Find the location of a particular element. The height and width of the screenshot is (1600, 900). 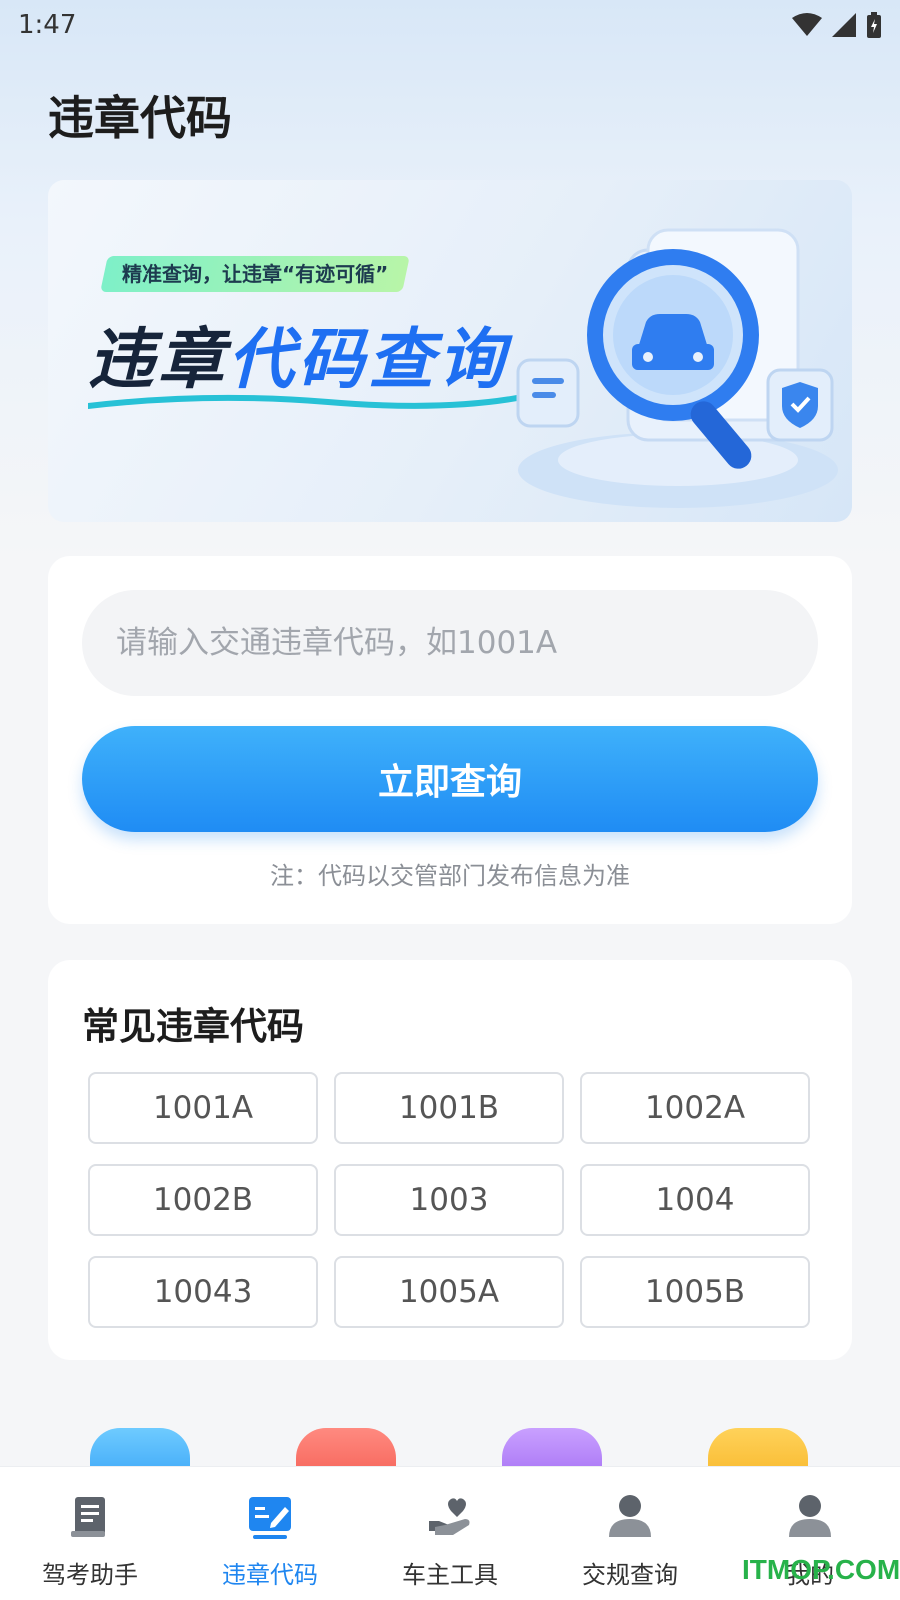

code-chip: 1003 is located at coordinates (449, 1200).